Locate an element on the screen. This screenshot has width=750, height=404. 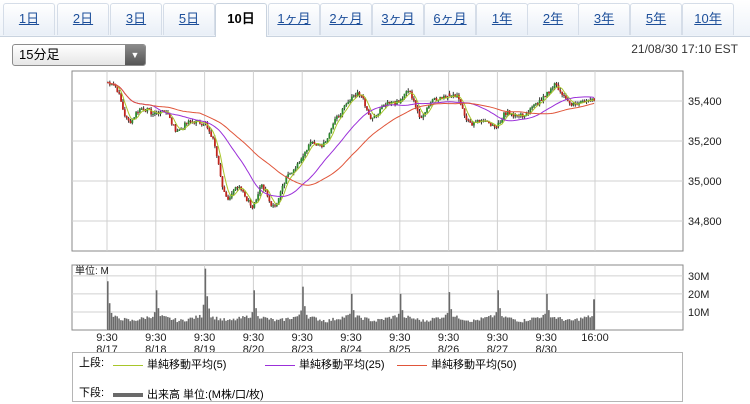
price-tick-label: 35,400 is located at coordinates (705, 102).